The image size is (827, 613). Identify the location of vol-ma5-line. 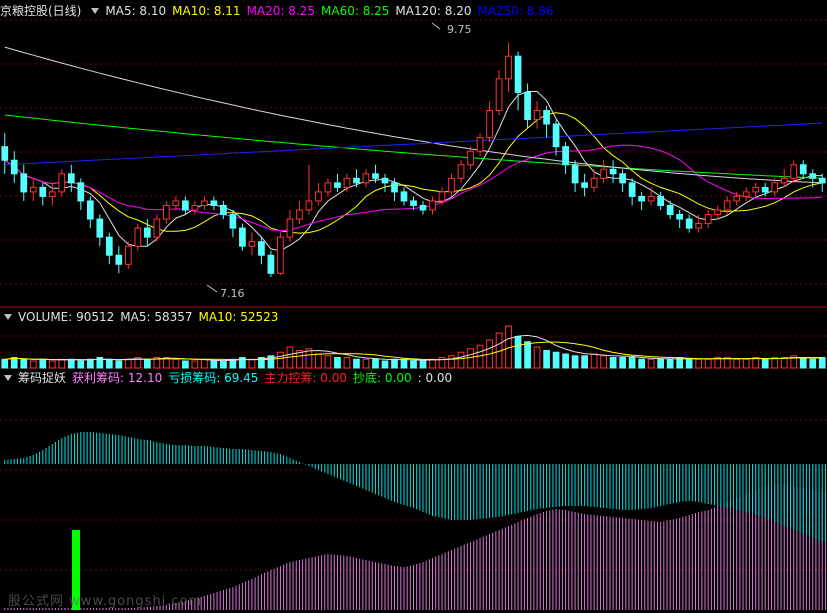
(413, 348).